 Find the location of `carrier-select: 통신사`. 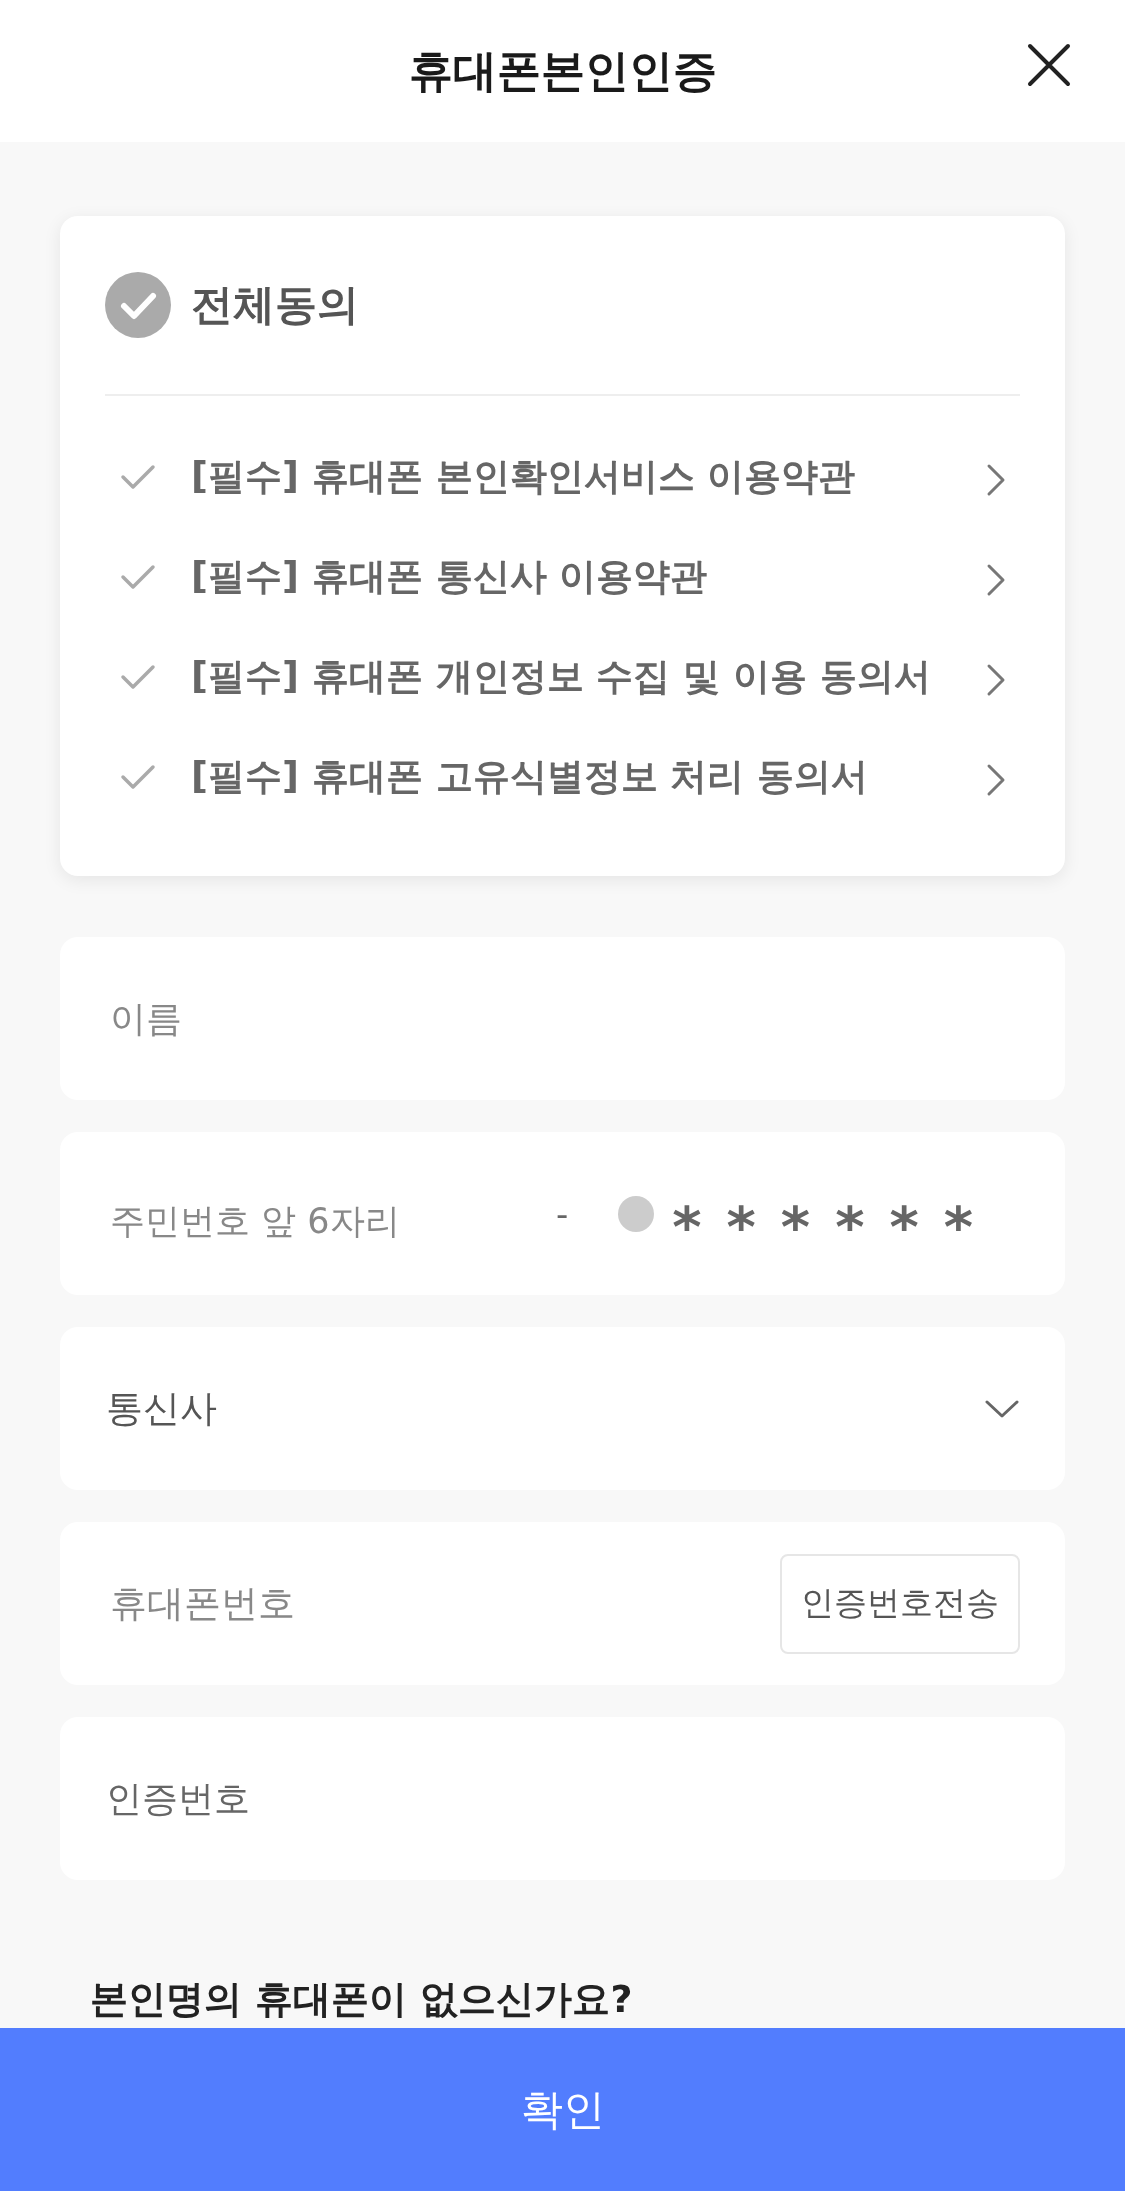

carrier-select: 통신사 is located at coordinates (562, 1408).